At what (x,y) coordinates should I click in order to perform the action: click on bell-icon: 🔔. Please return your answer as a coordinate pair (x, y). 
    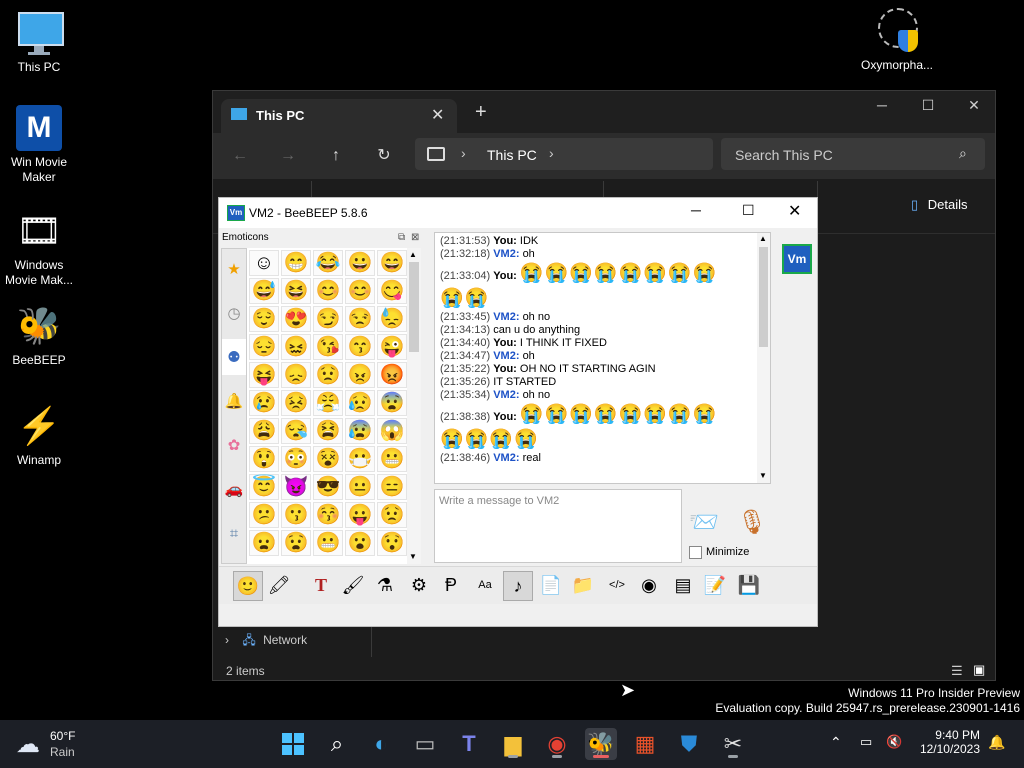
    Looking at the image, I should click on (234, 401).